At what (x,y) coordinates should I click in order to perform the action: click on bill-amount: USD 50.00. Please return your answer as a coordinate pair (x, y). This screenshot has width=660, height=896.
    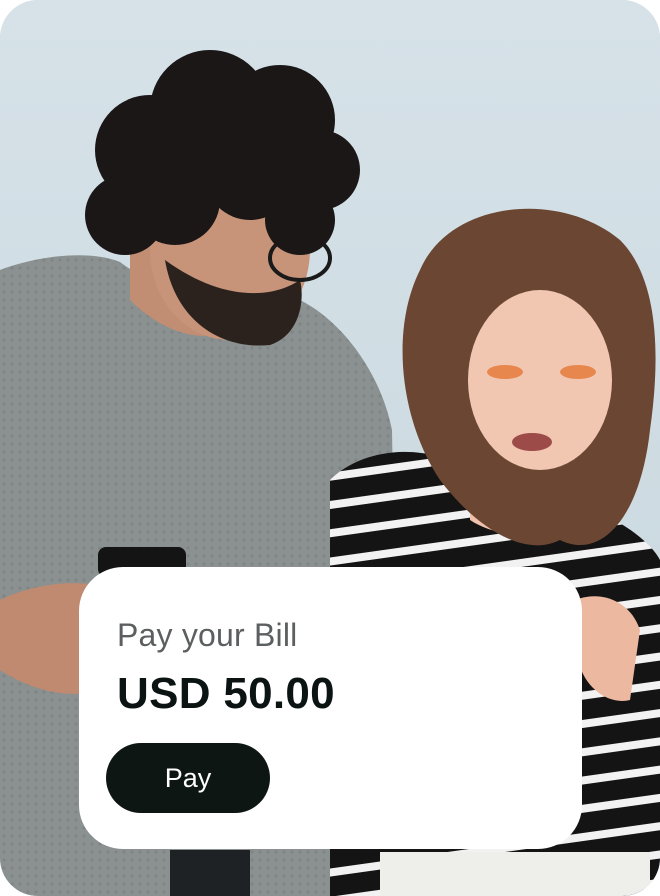
    Looking at the image, I should click on (226, 693).